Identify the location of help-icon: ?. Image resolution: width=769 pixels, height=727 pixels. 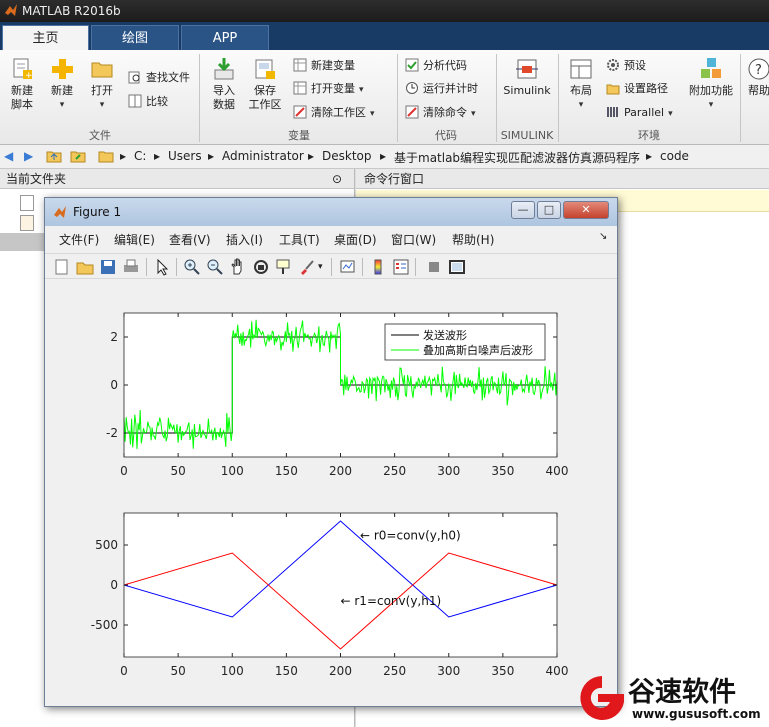
(758, 69).